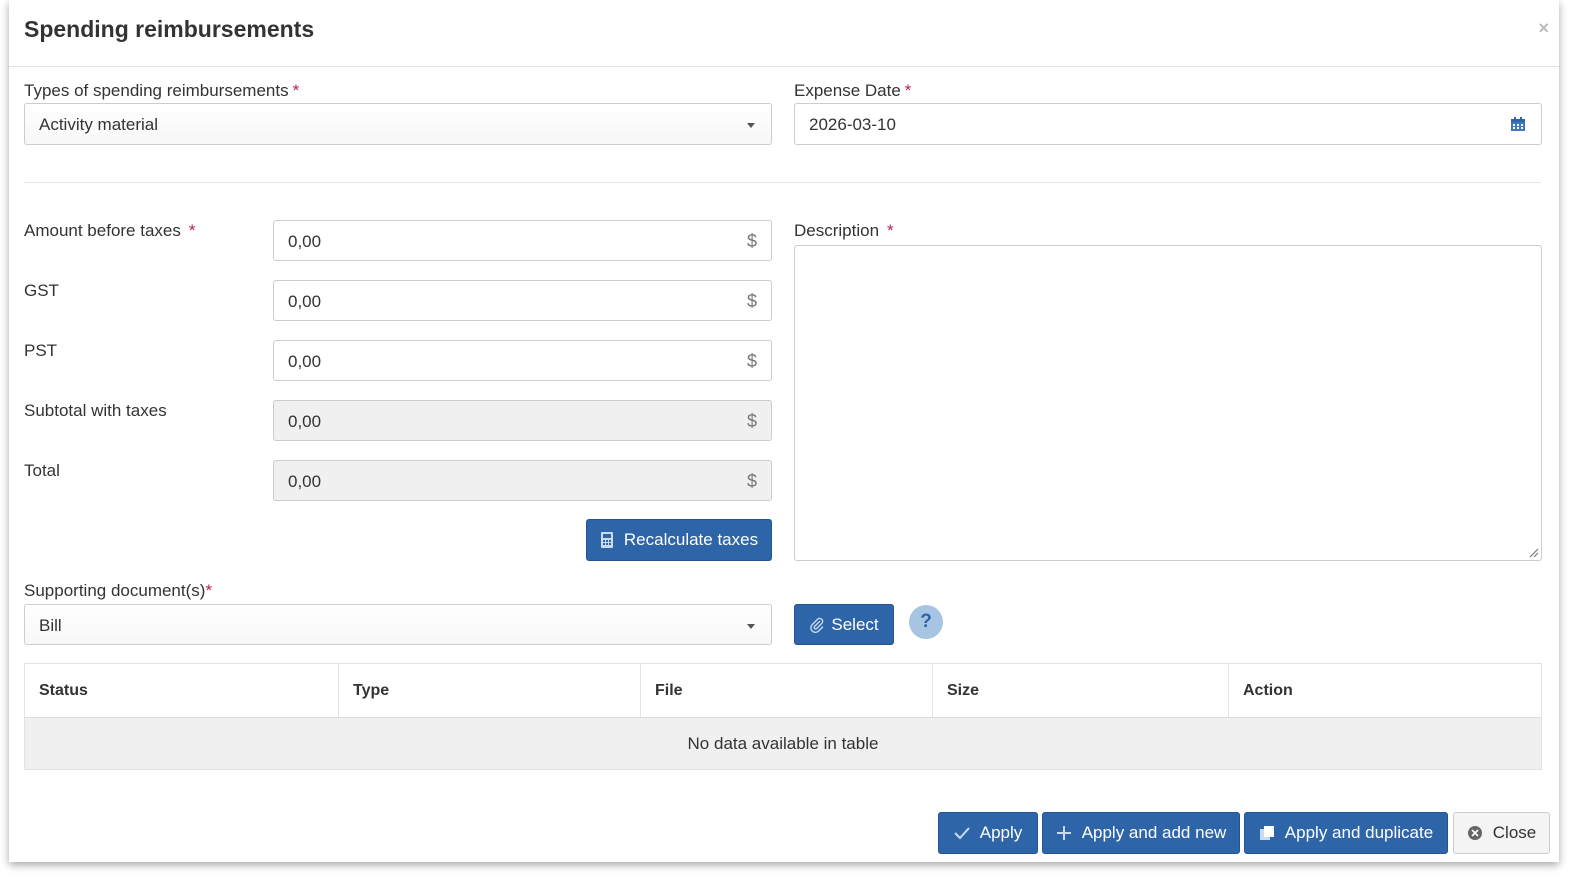 The width and height of the screenshot is (1569, 878). I want to click on total-value: 0,00, so click(305, 481).